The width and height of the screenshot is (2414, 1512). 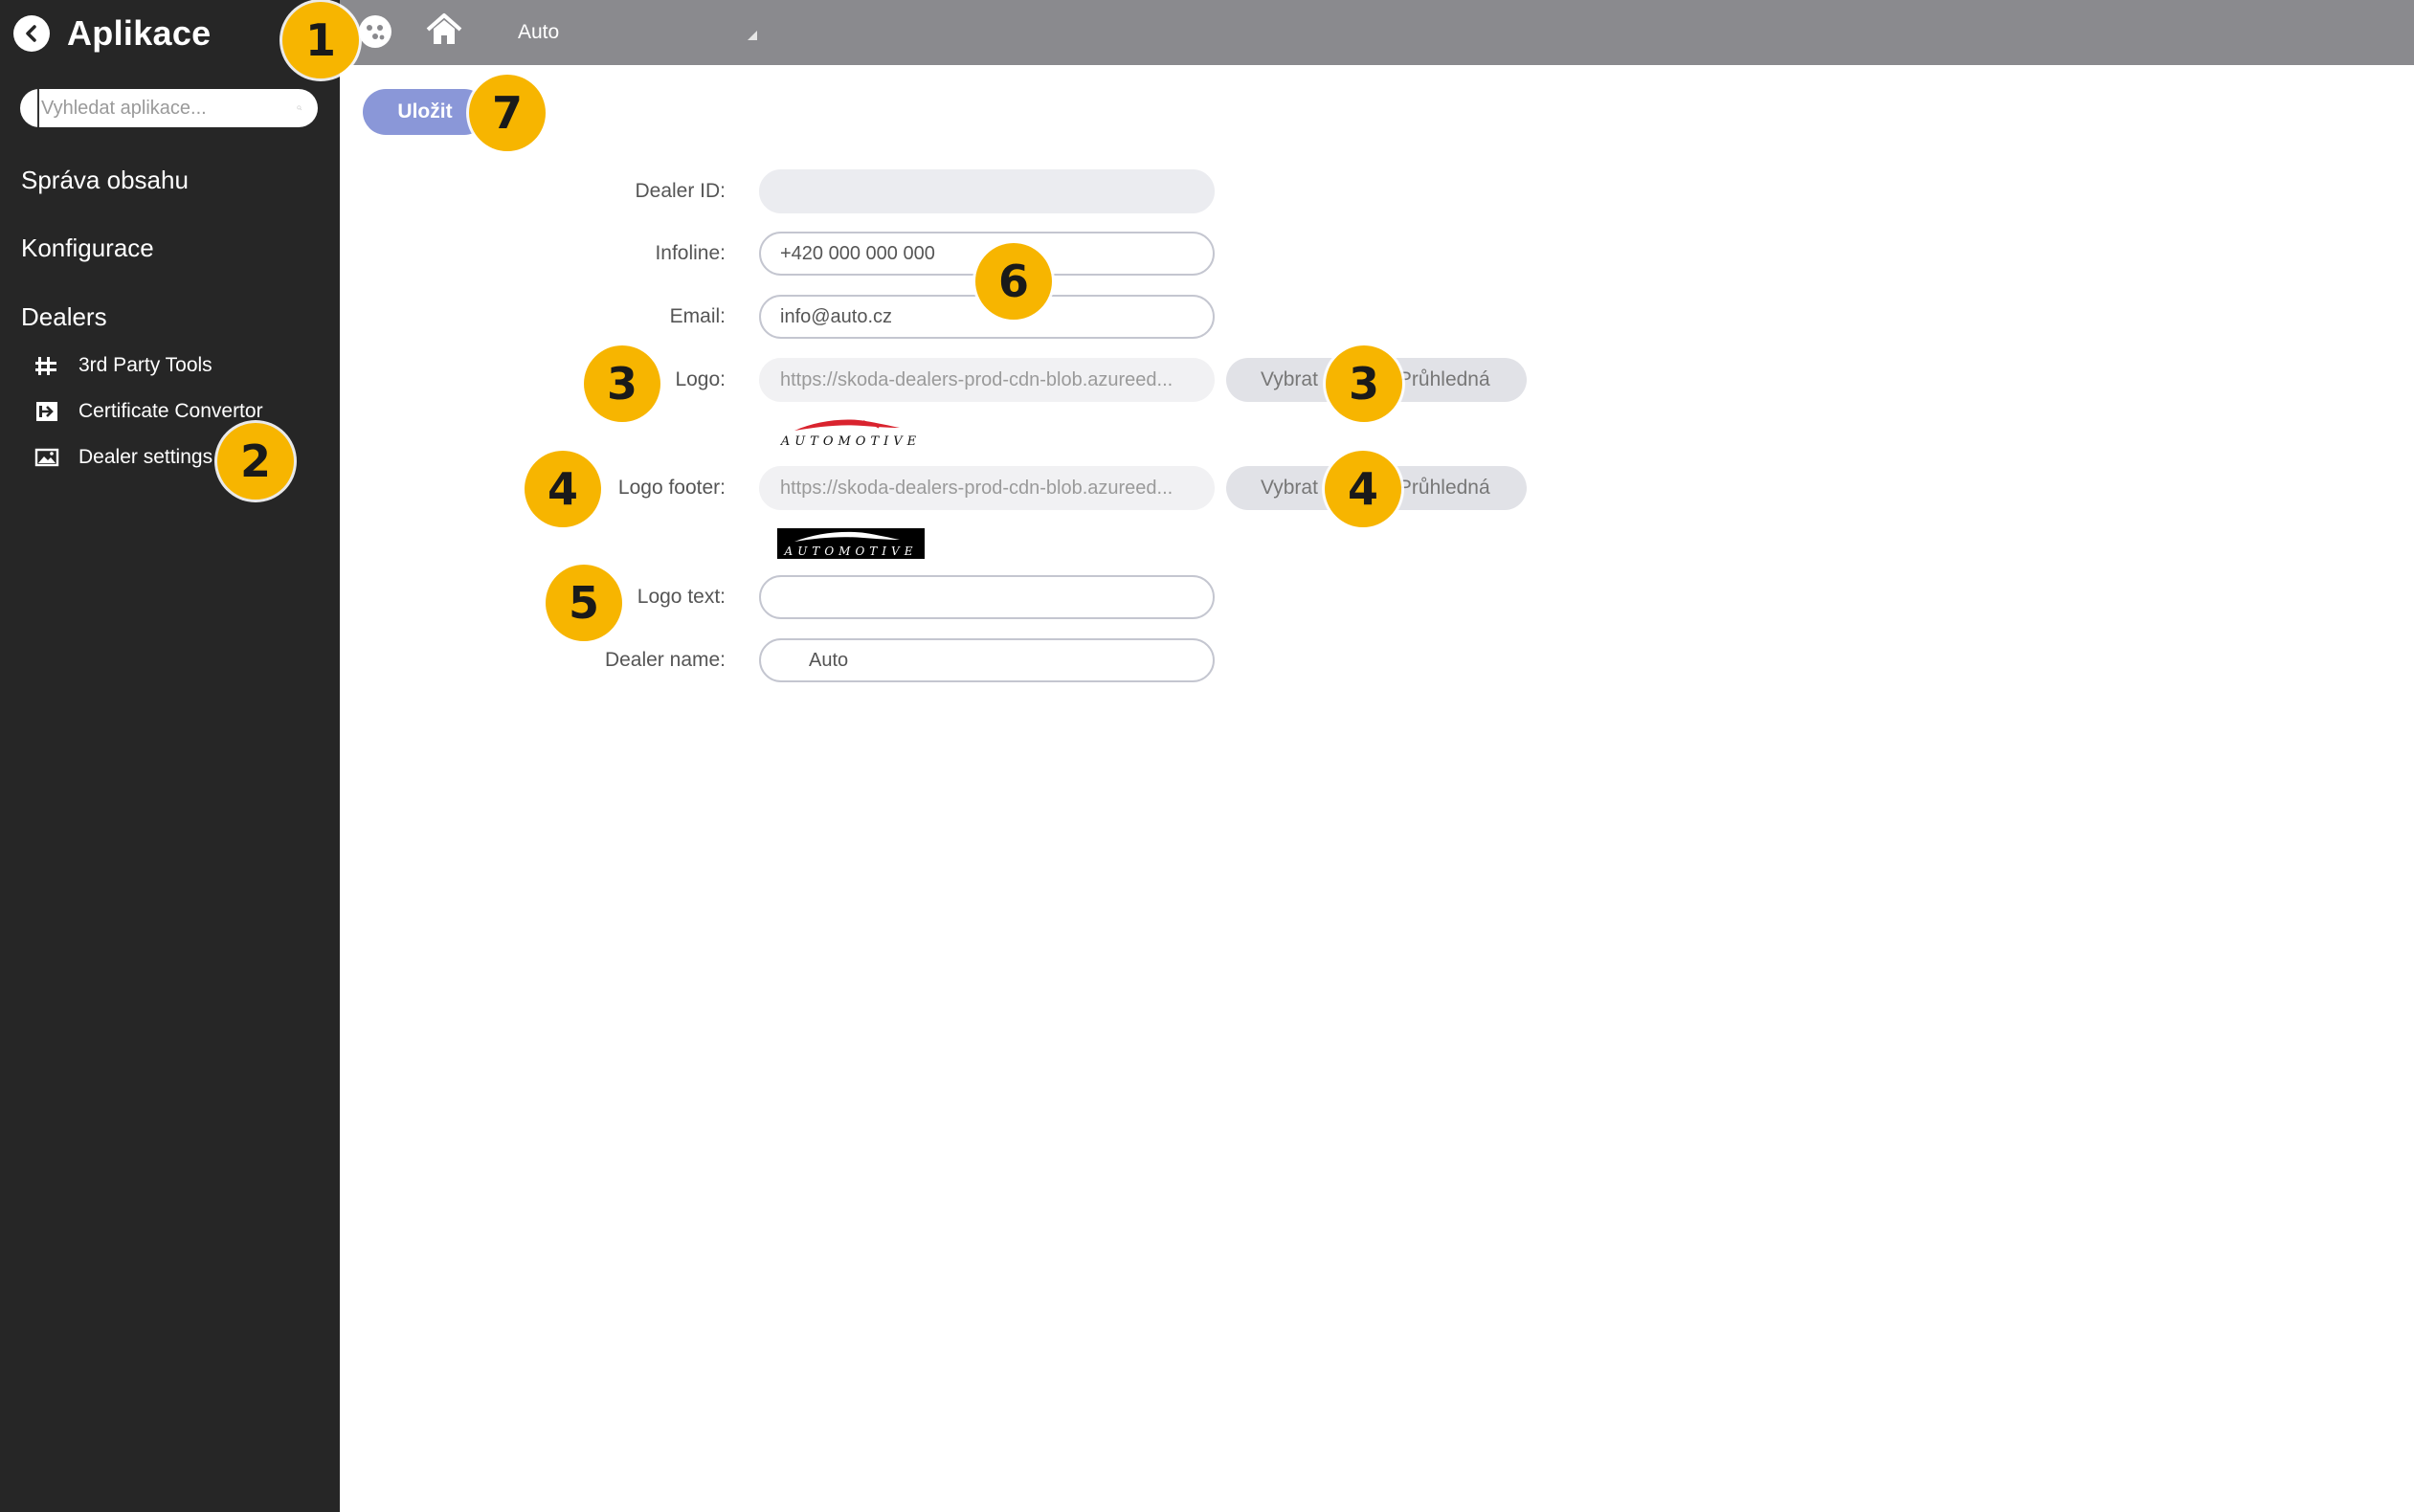 What do you see at coordinates (47, 365) in the screenshot?
I see `tools-icon` at bounding box center [47, 365].